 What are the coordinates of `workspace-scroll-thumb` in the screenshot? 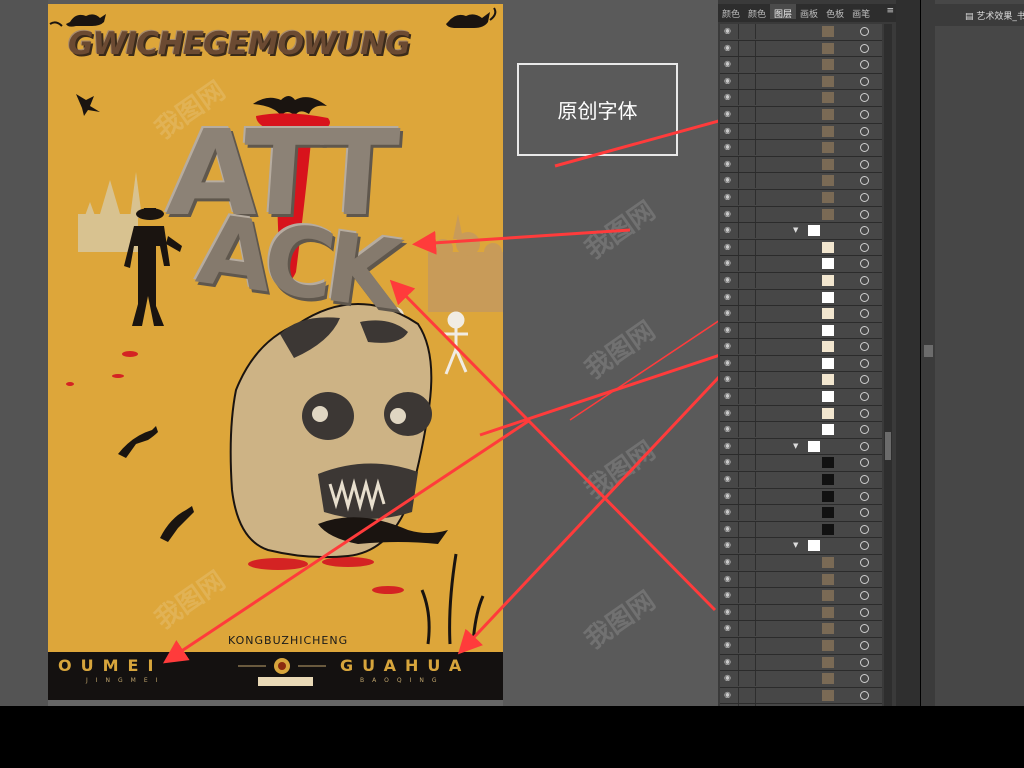 It's located at (928, 351).